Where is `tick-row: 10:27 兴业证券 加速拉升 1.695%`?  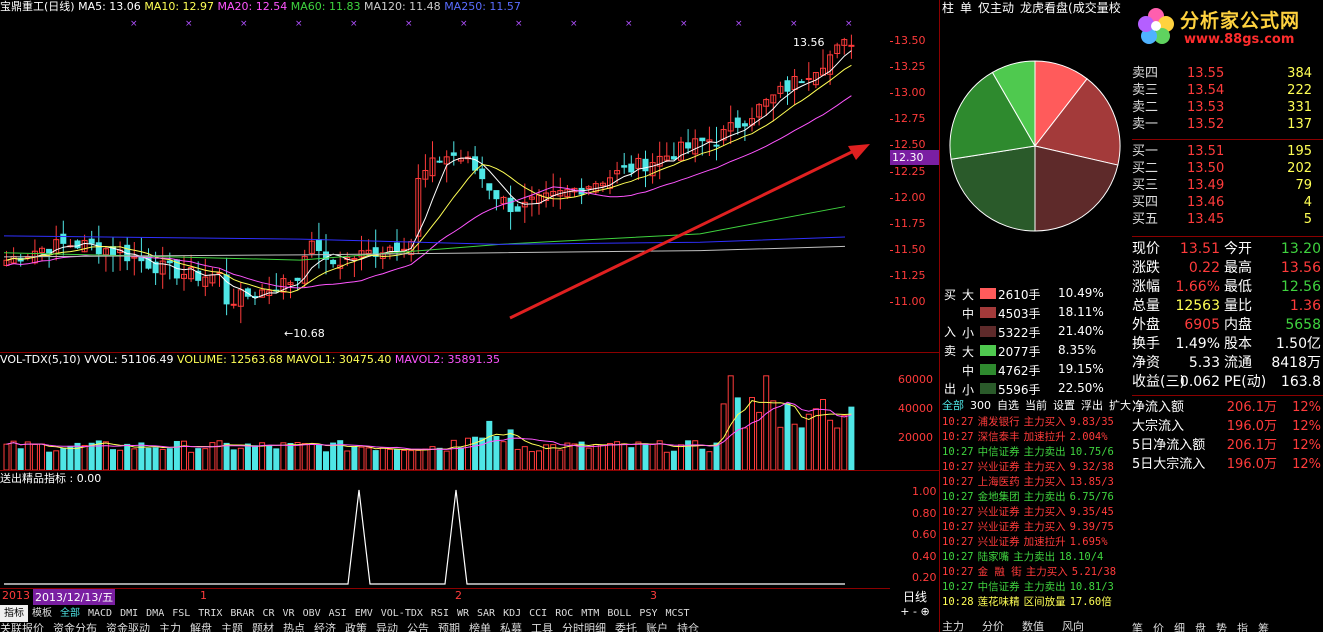 tick-row: 10:27 兴业证券 加速拉升 1.695% is located at coordinates (1036, 542).